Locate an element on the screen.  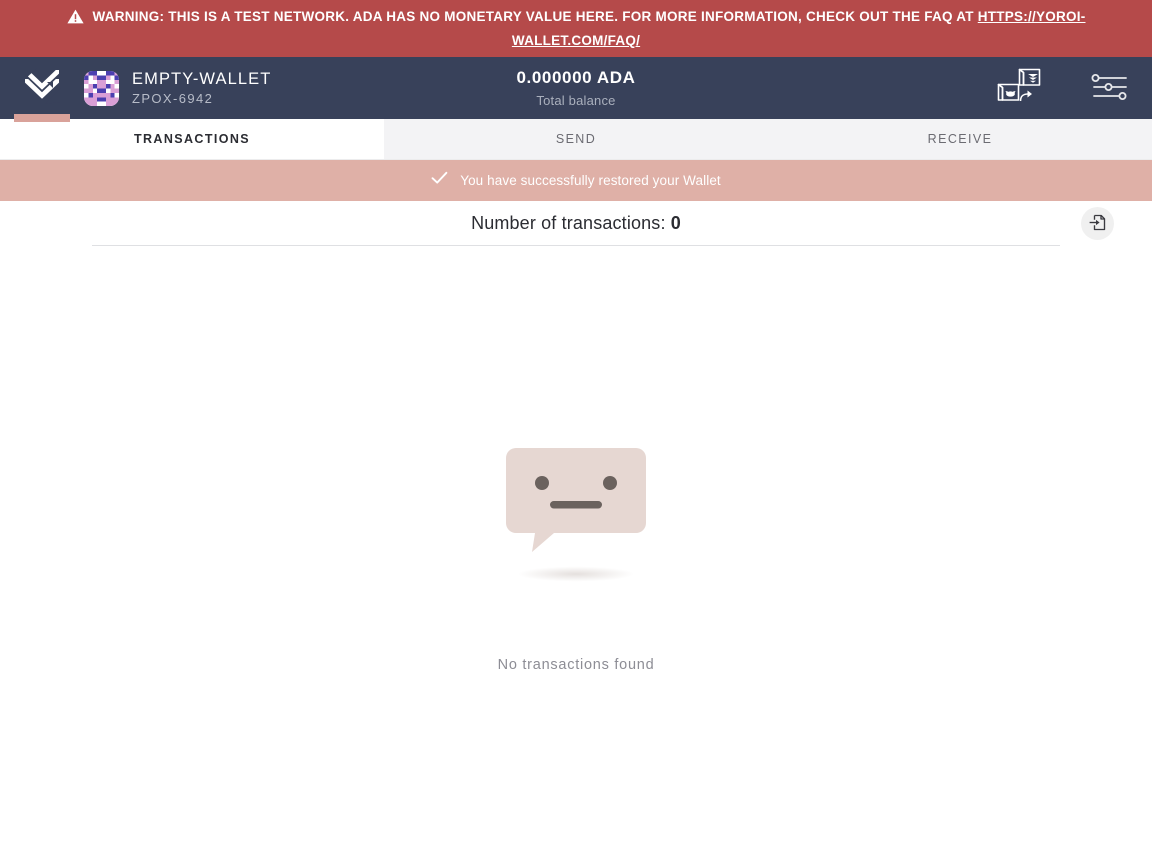
wallet-switch-icon is located at coordinates (1020, 88).